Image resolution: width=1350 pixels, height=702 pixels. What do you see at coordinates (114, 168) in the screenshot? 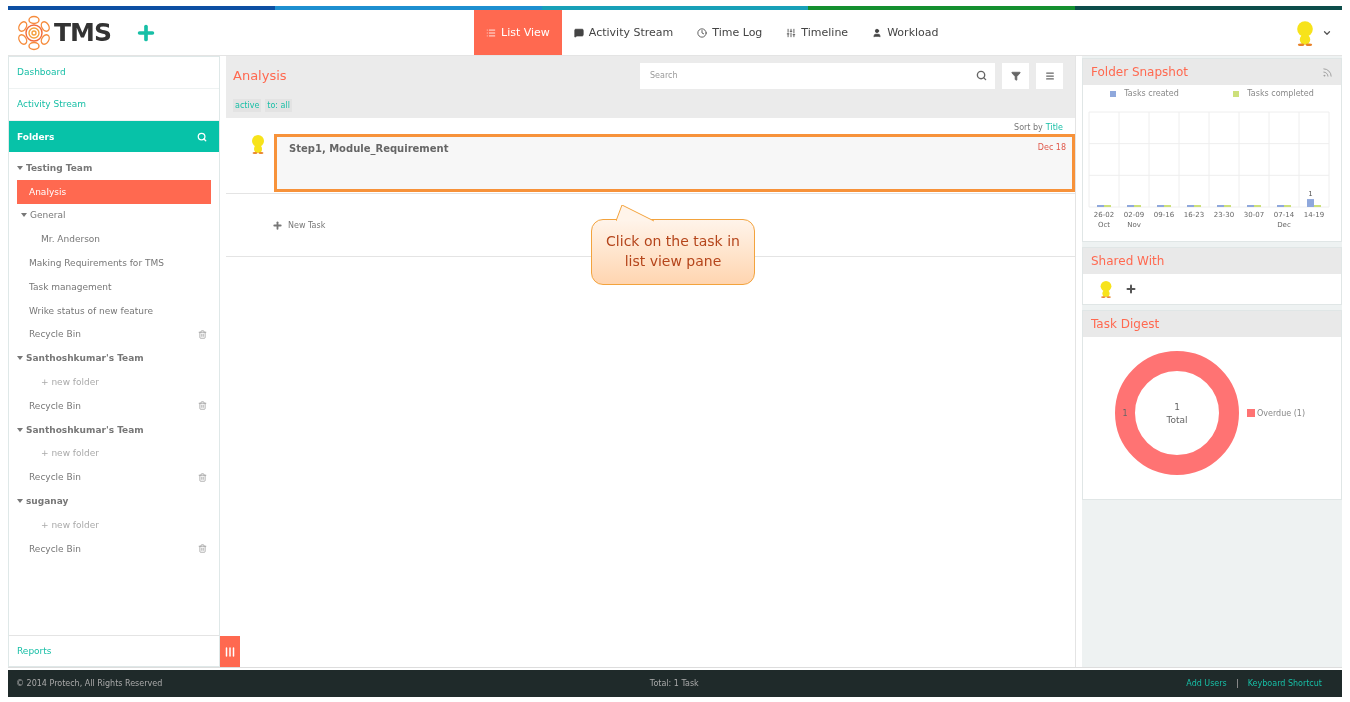
I see `team-item: Testing Team` at bounding box center [114, 168].